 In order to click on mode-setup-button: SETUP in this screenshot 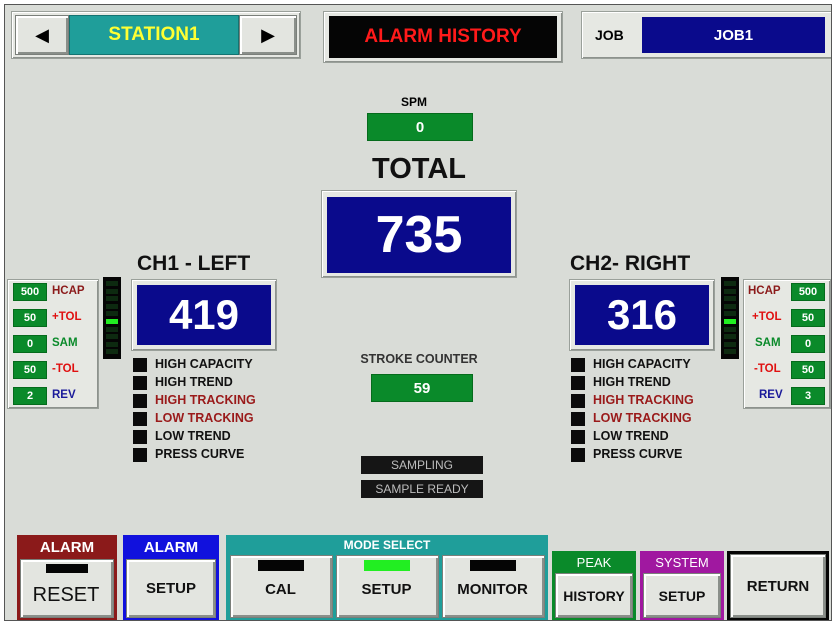, I will do `click(387, 586)`.